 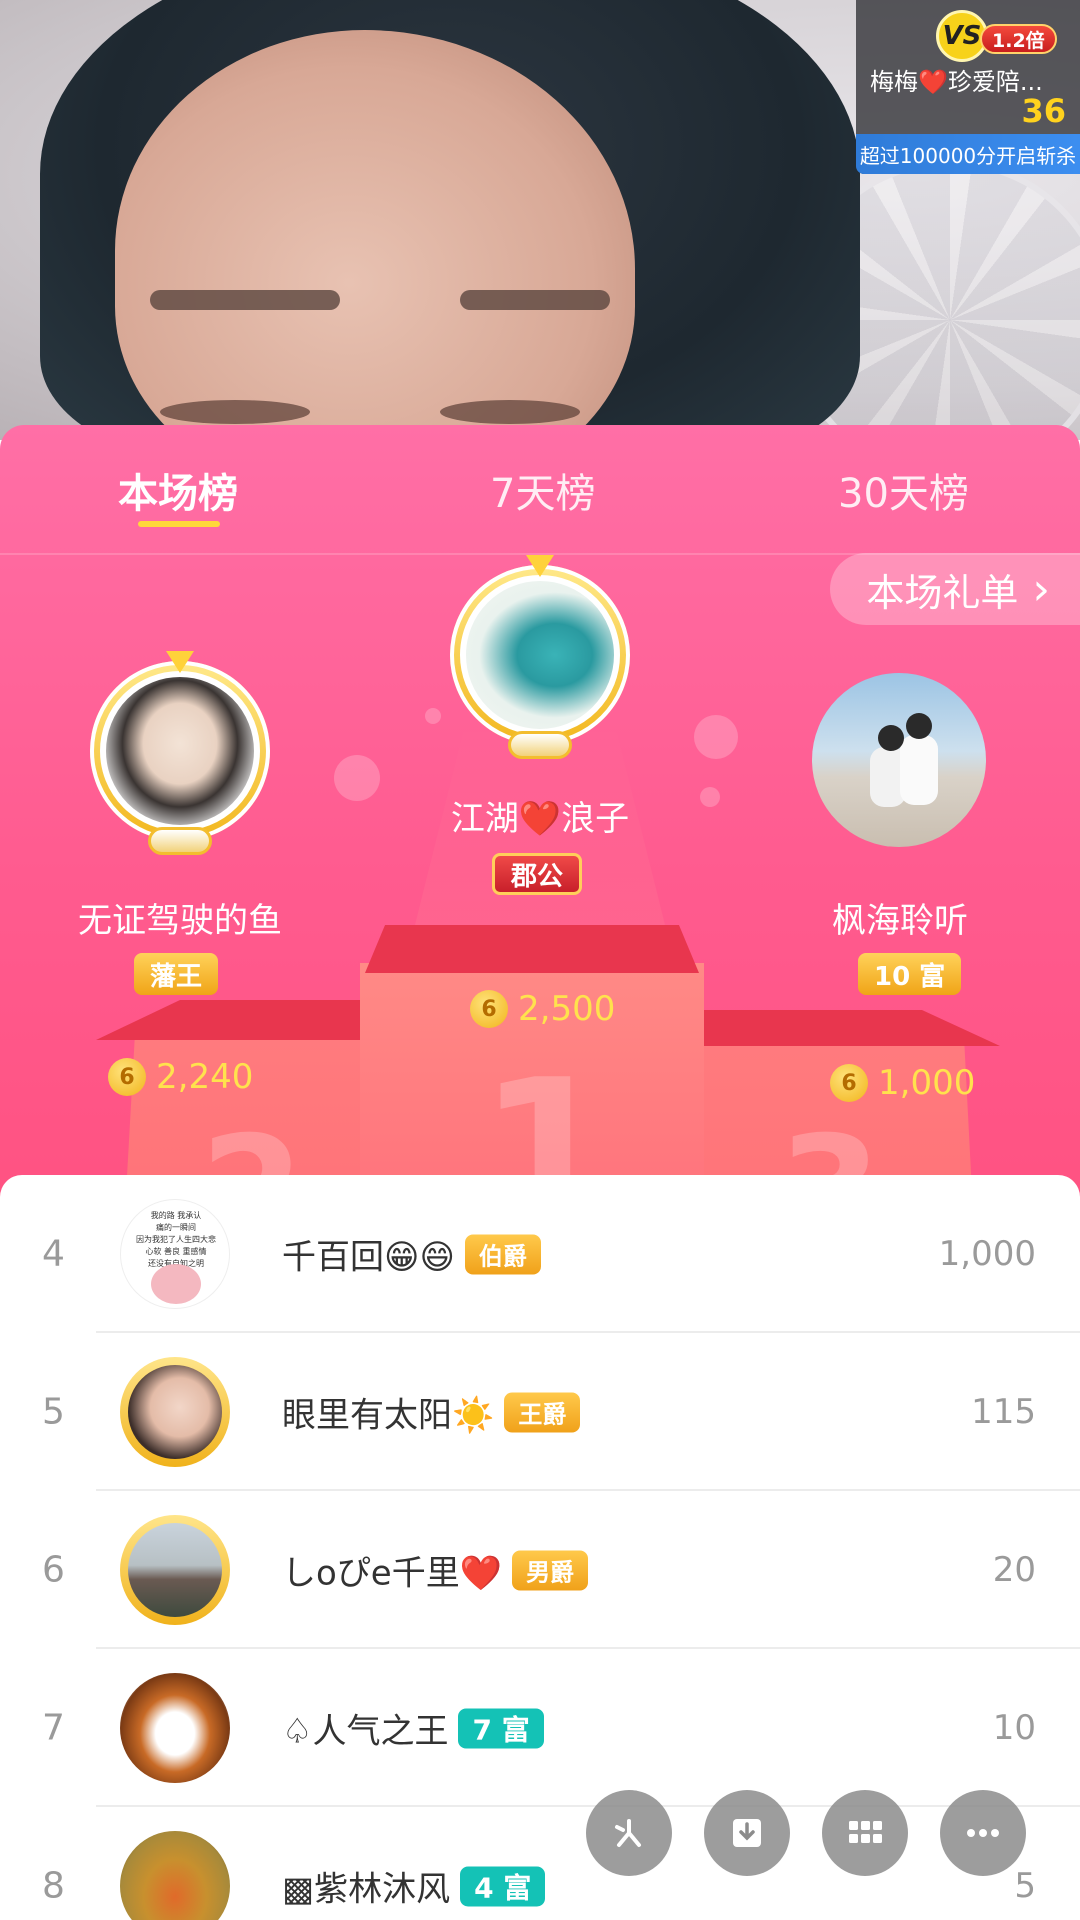 I want to click on pk-battle-widget: VS 1.2倍 梅梅❤️珍爱陪... 36 超过100000分开启斩杀, so click(x=968, y=87).